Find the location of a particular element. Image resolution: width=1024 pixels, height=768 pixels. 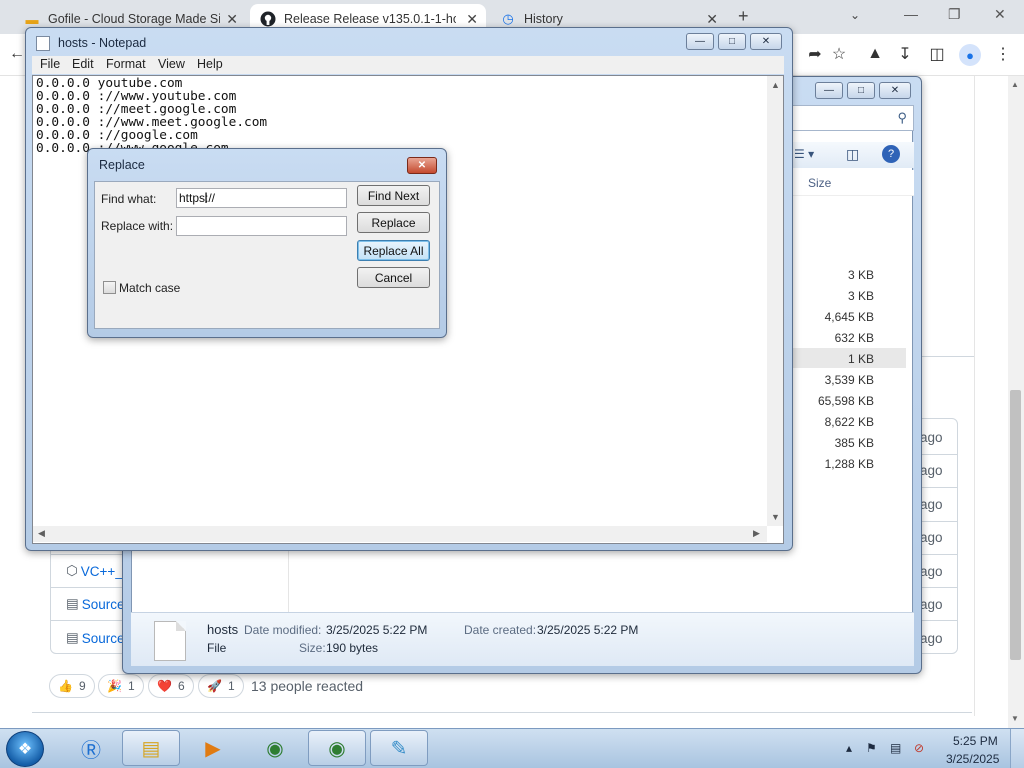

show-desktop-button is located at coordinates (1017, 748).